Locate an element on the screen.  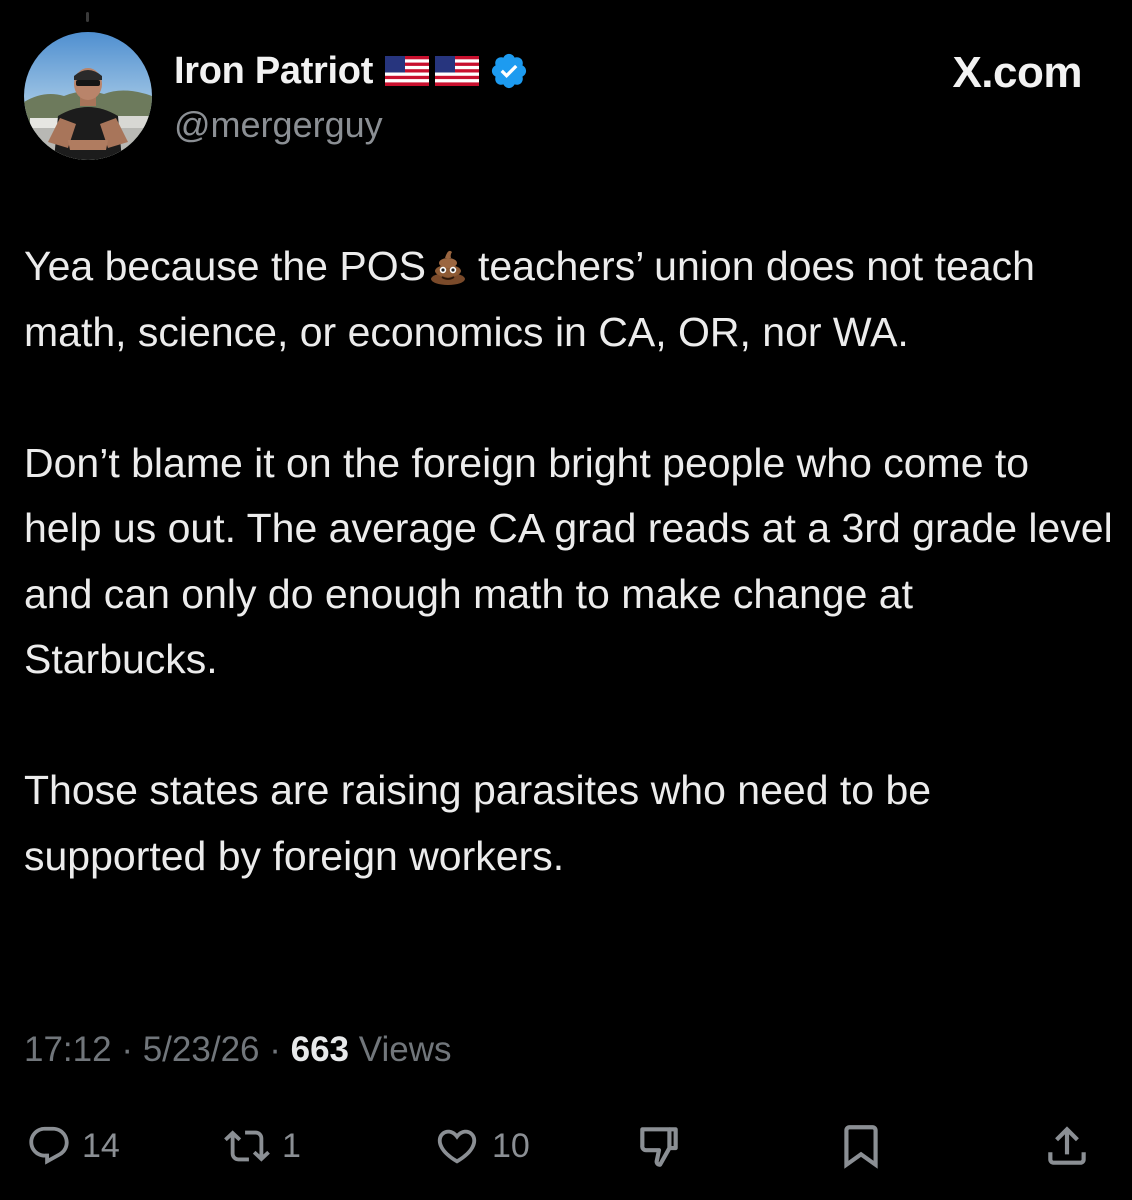
poo-emoji-icon is located at coordinates (448, 266).